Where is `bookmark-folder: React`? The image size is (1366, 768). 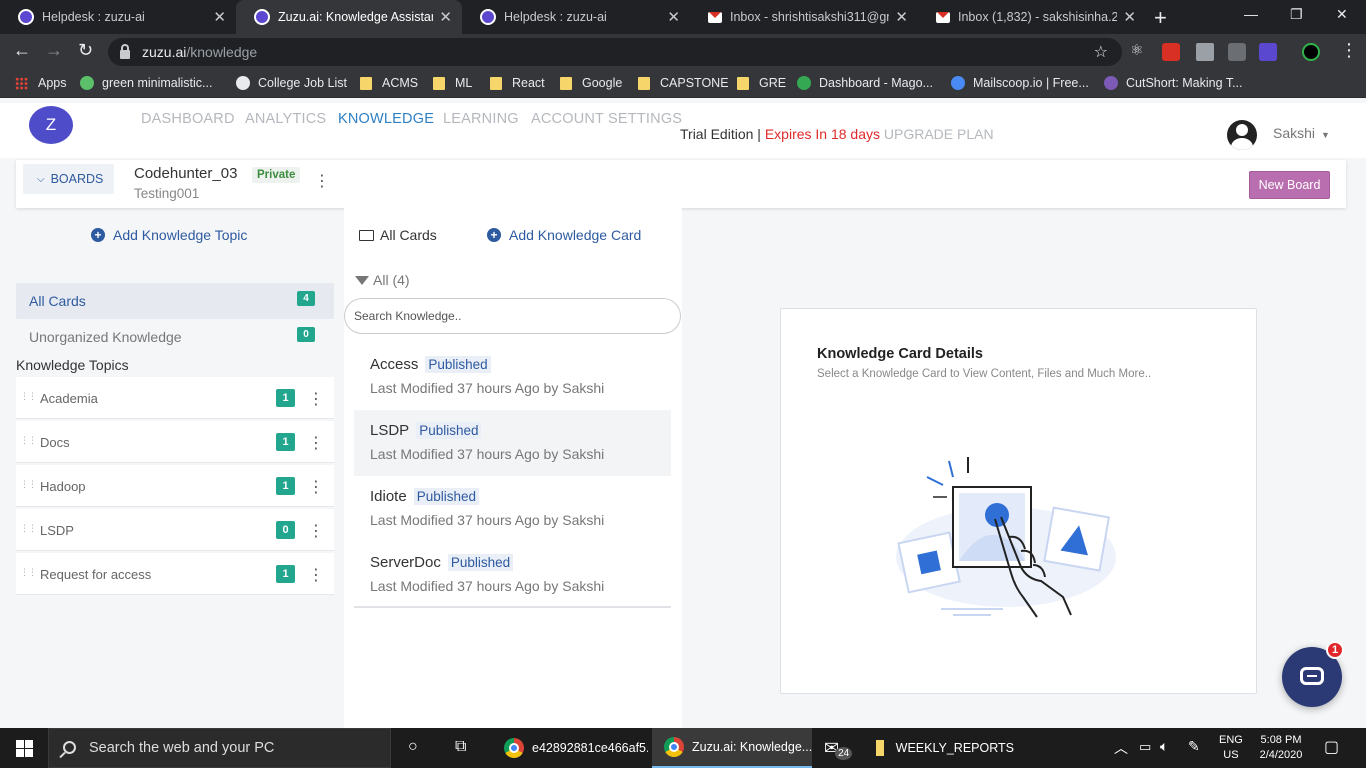
bookmark-folder: React is located at coordinates (517, 83).